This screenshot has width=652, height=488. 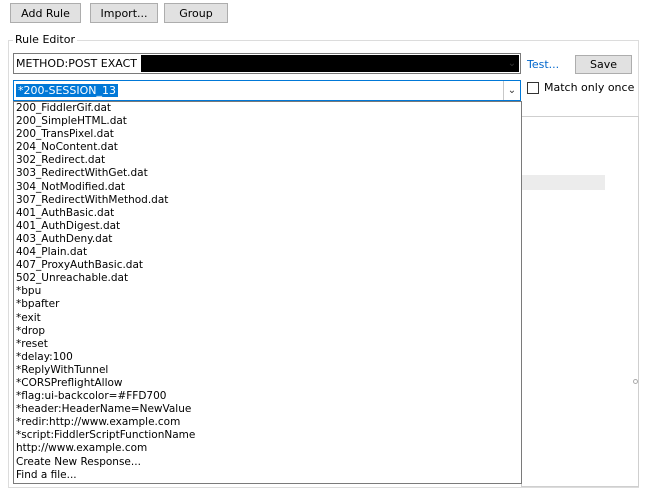 I want to click on dropdown-item: *bpu, so click(x=267, y=291).